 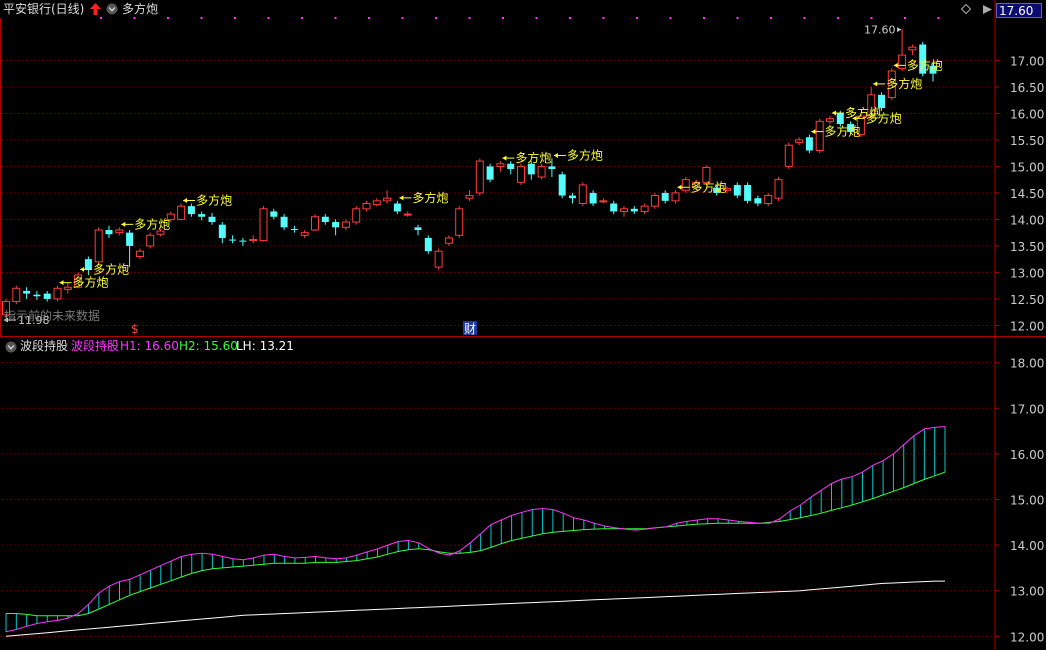 What do you see at coordinates (1027, 88) in the screenshot?
I see `main-y-tick-label: 16.50` at bounding box center [1027, 88].